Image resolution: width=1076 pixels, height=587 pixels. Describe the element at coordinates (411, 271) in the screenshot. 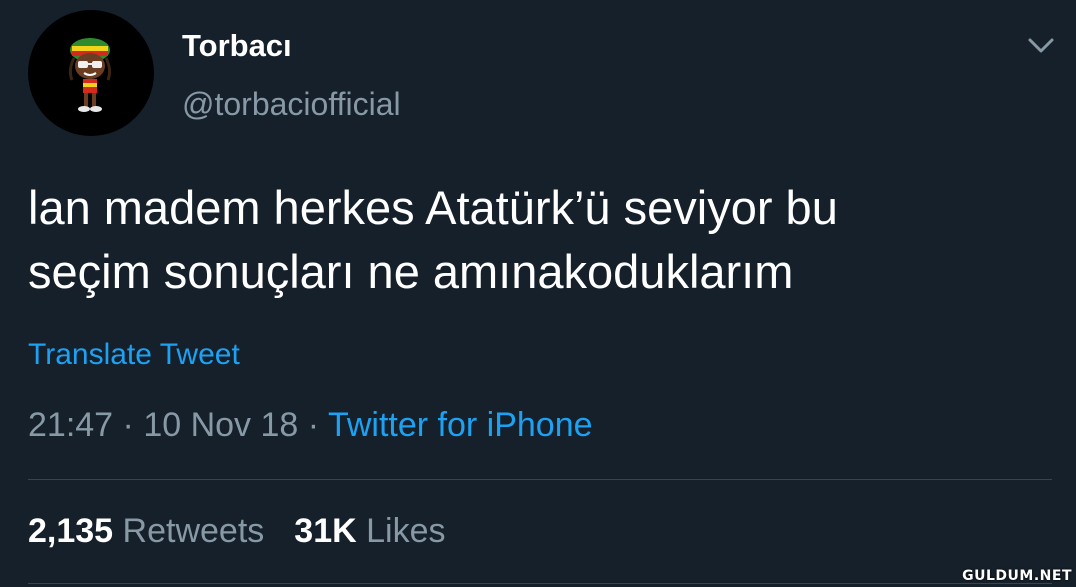

I see `tweet-text-line: seçim sonuçları ne amınakoduklarım` at that location.